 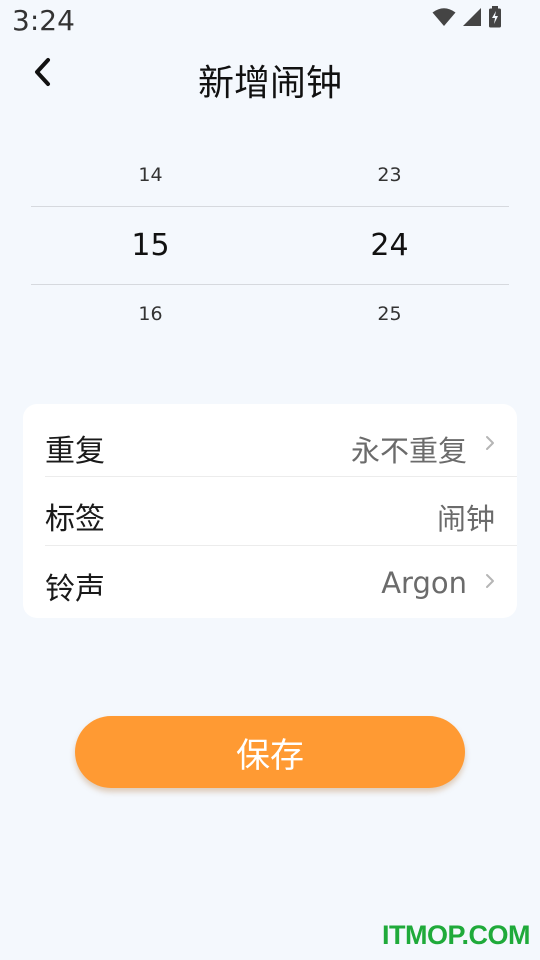 I want to click on header: 新增闹钟, so click(x=270, y=76).